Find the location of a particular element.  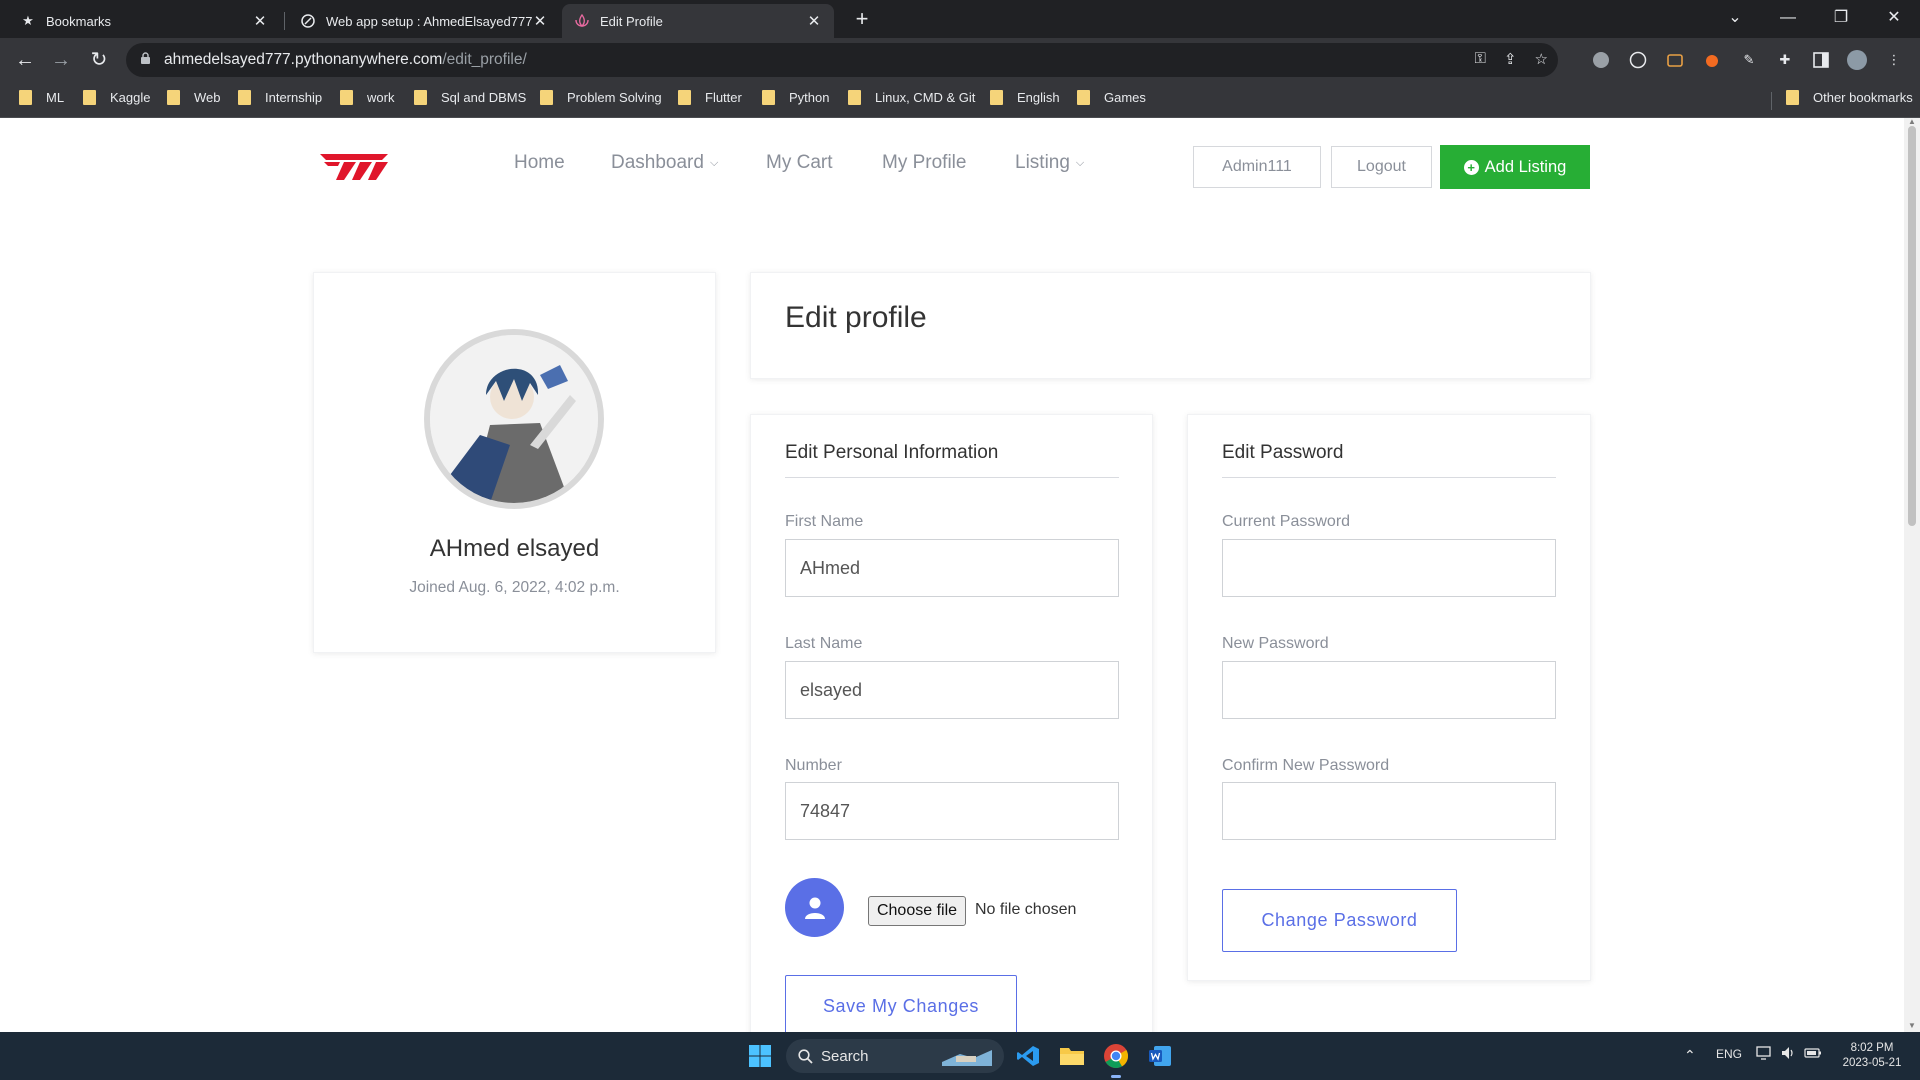

network-icon is located at coordinates (1765, 1054).